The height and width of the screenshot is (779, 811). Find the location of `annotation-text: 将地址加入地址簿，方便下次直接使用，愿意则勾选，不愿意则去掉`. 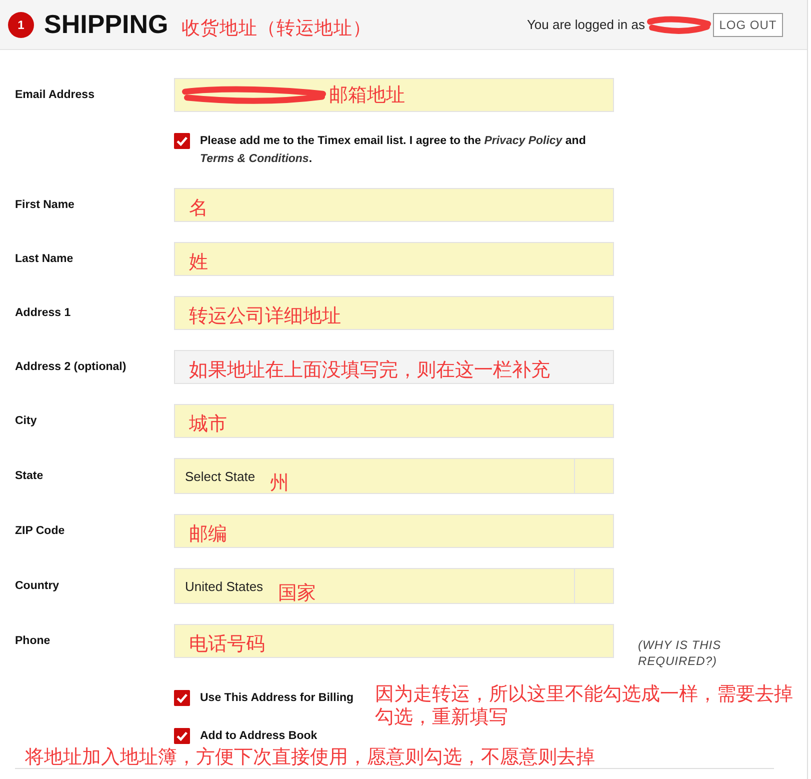

annotation-text: 将地址加入地址簿，方便下次直接使用，愿意则勾选，不愿意则去掉 is located at coordinates (310, 757).